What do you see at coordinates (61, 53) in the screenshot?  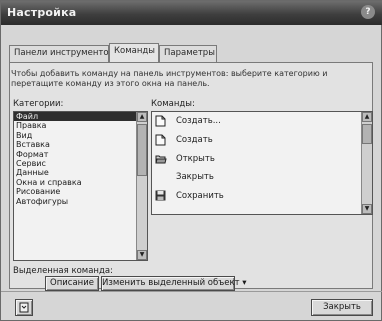 I see `tab-toolbars: Панели инструментов` at bounding box center [61, 53].